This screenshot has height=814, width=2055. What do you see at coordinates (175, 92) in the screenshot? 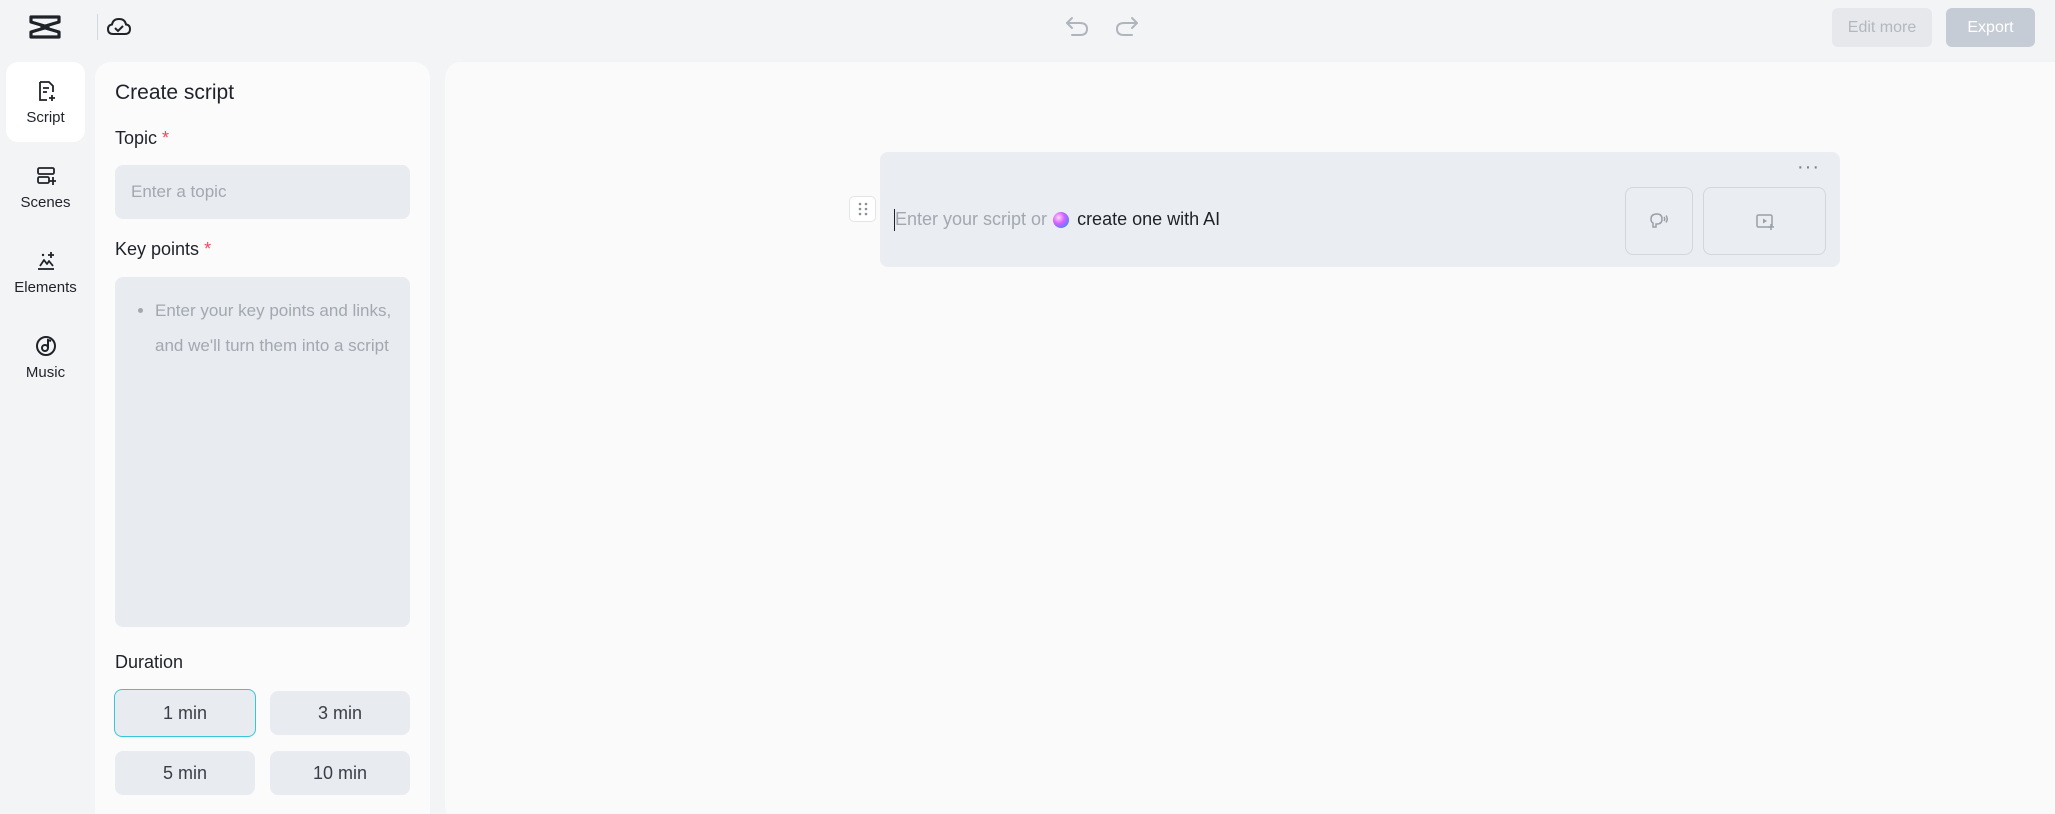
I see `panel-title: Create script` at bounding box center [175, 92].